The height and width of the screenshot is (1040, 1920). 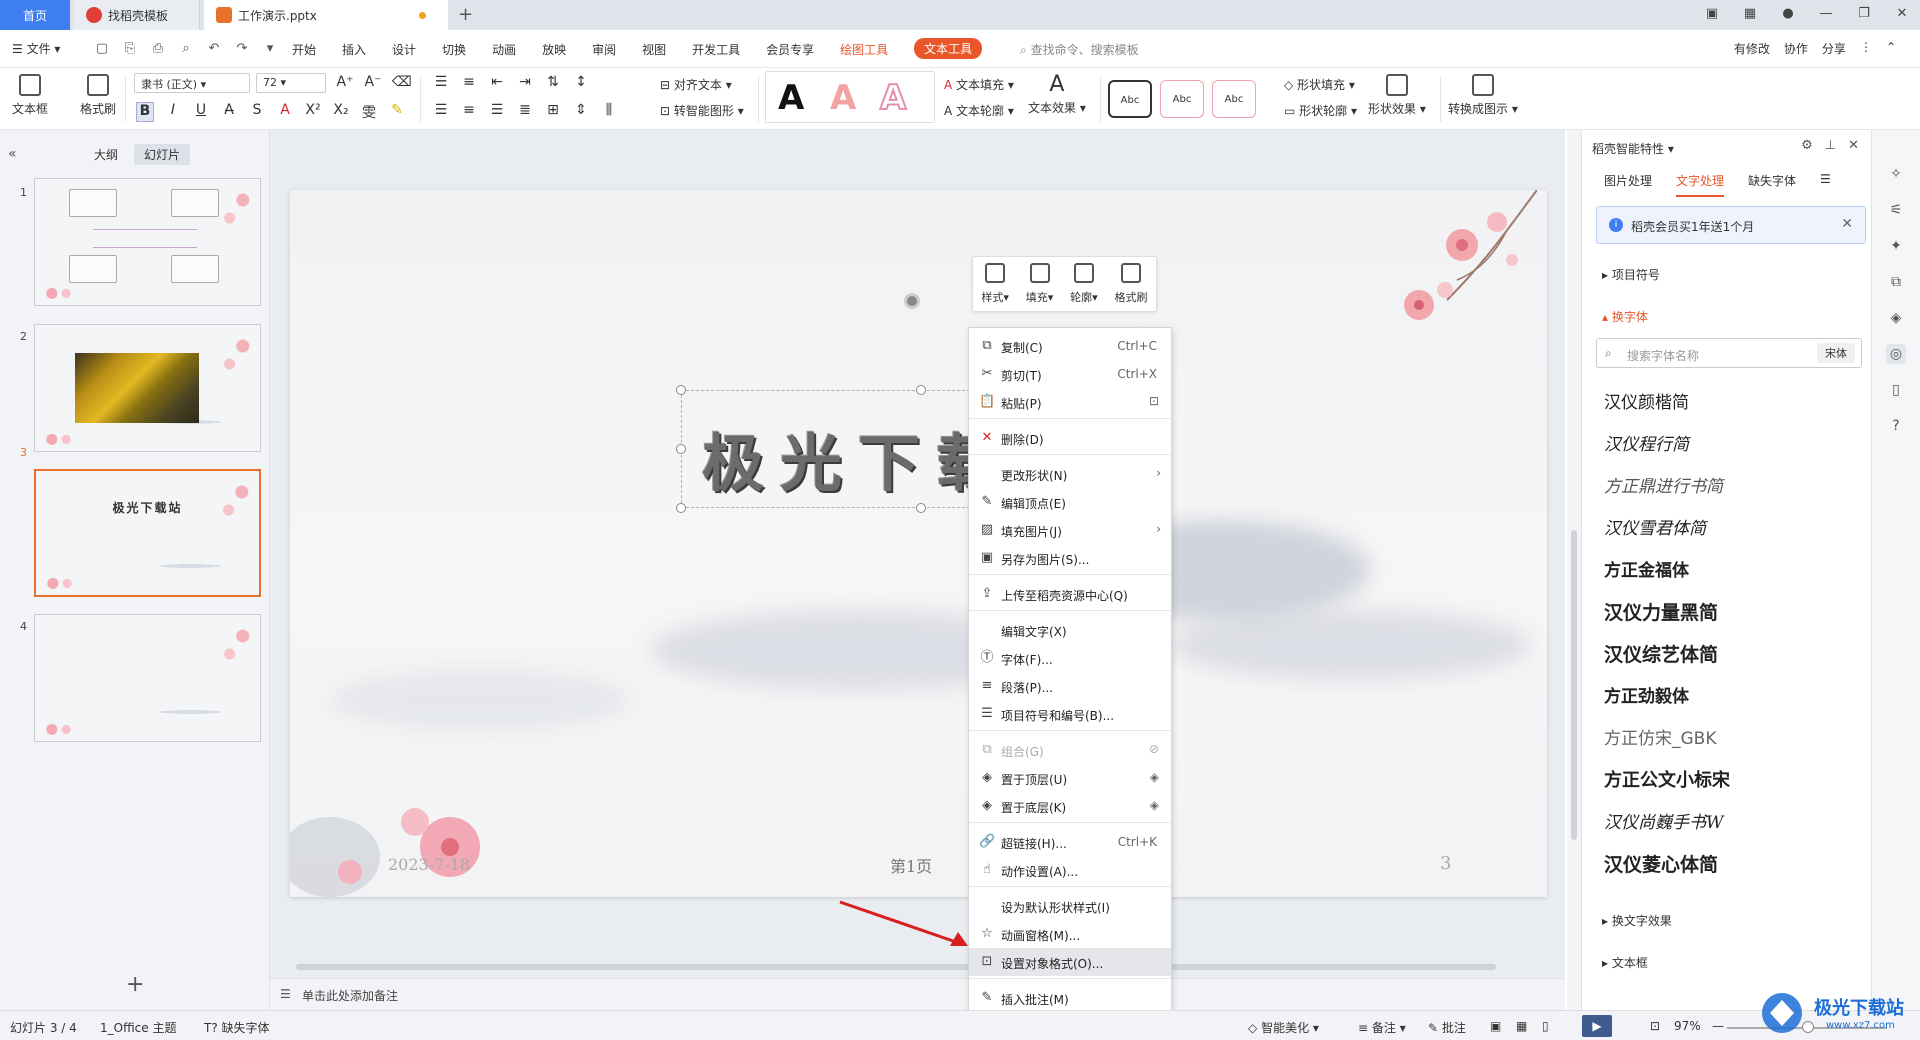 What do you see at coordinates (304, 50) in the screenshot?
I see `menu-start: 开始` at bounding box center [304, 50].